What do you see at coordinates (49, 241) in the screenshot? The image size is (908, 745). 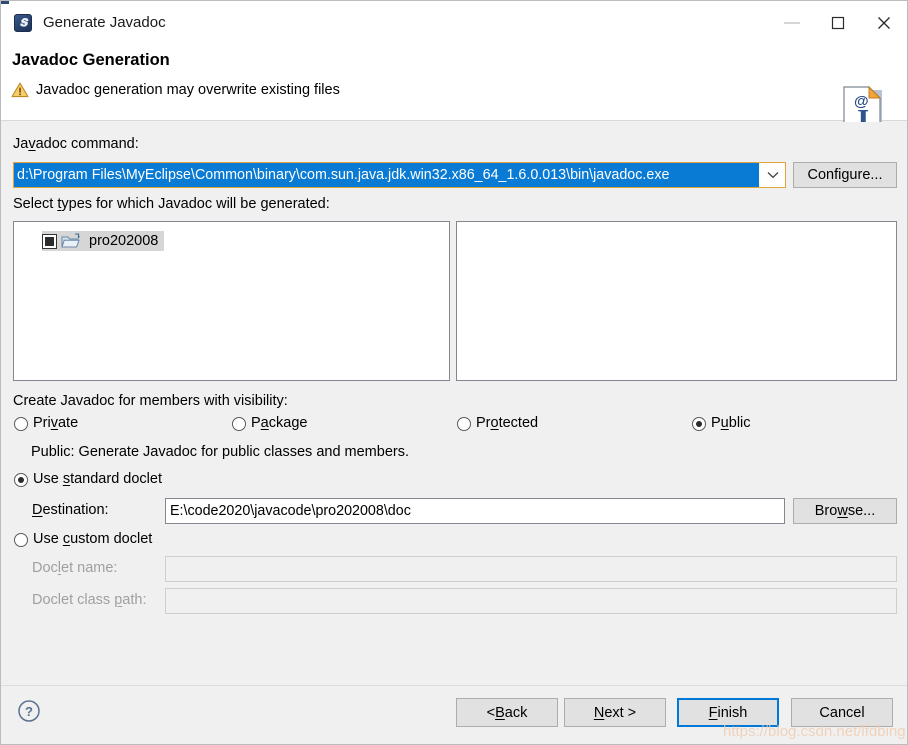 I see `project-checkbox` at bounding box center [49, 241].